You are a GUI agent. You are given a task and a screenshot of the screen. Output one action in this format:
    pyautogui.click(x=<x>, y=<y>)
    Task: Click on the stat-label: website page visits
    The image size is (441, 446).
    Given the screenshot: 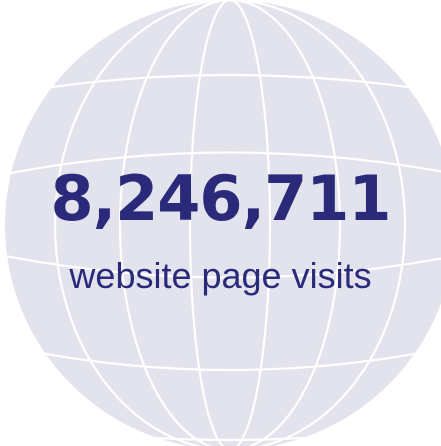 What is the action you would take?
    pyautogui.click(x=220, y=275)
    